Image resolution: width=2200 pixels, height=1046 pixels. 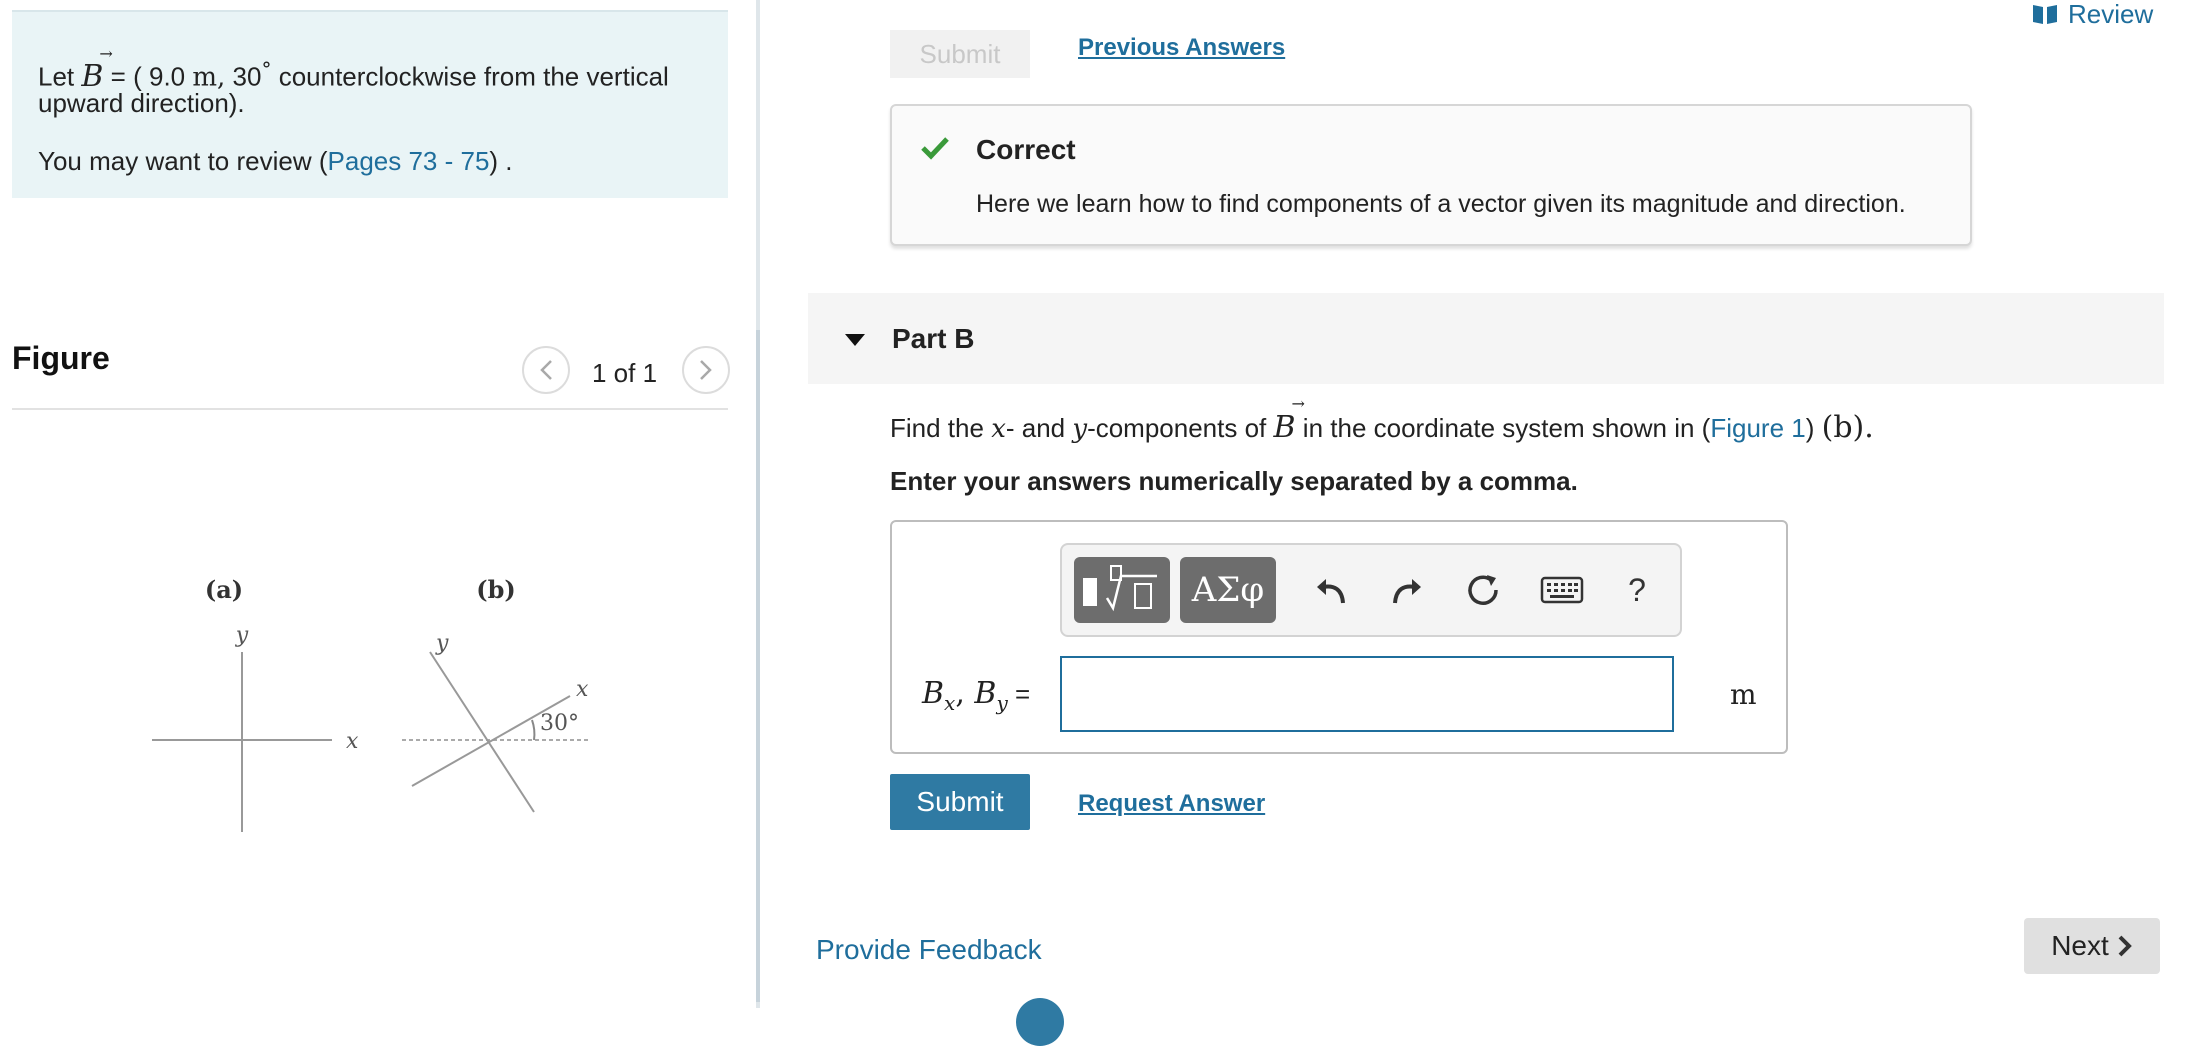 What do you see at coordinates (141, 103) in the screenshot?
I see `problem-line-2: upward direction).` at bounding box center [141, 103].